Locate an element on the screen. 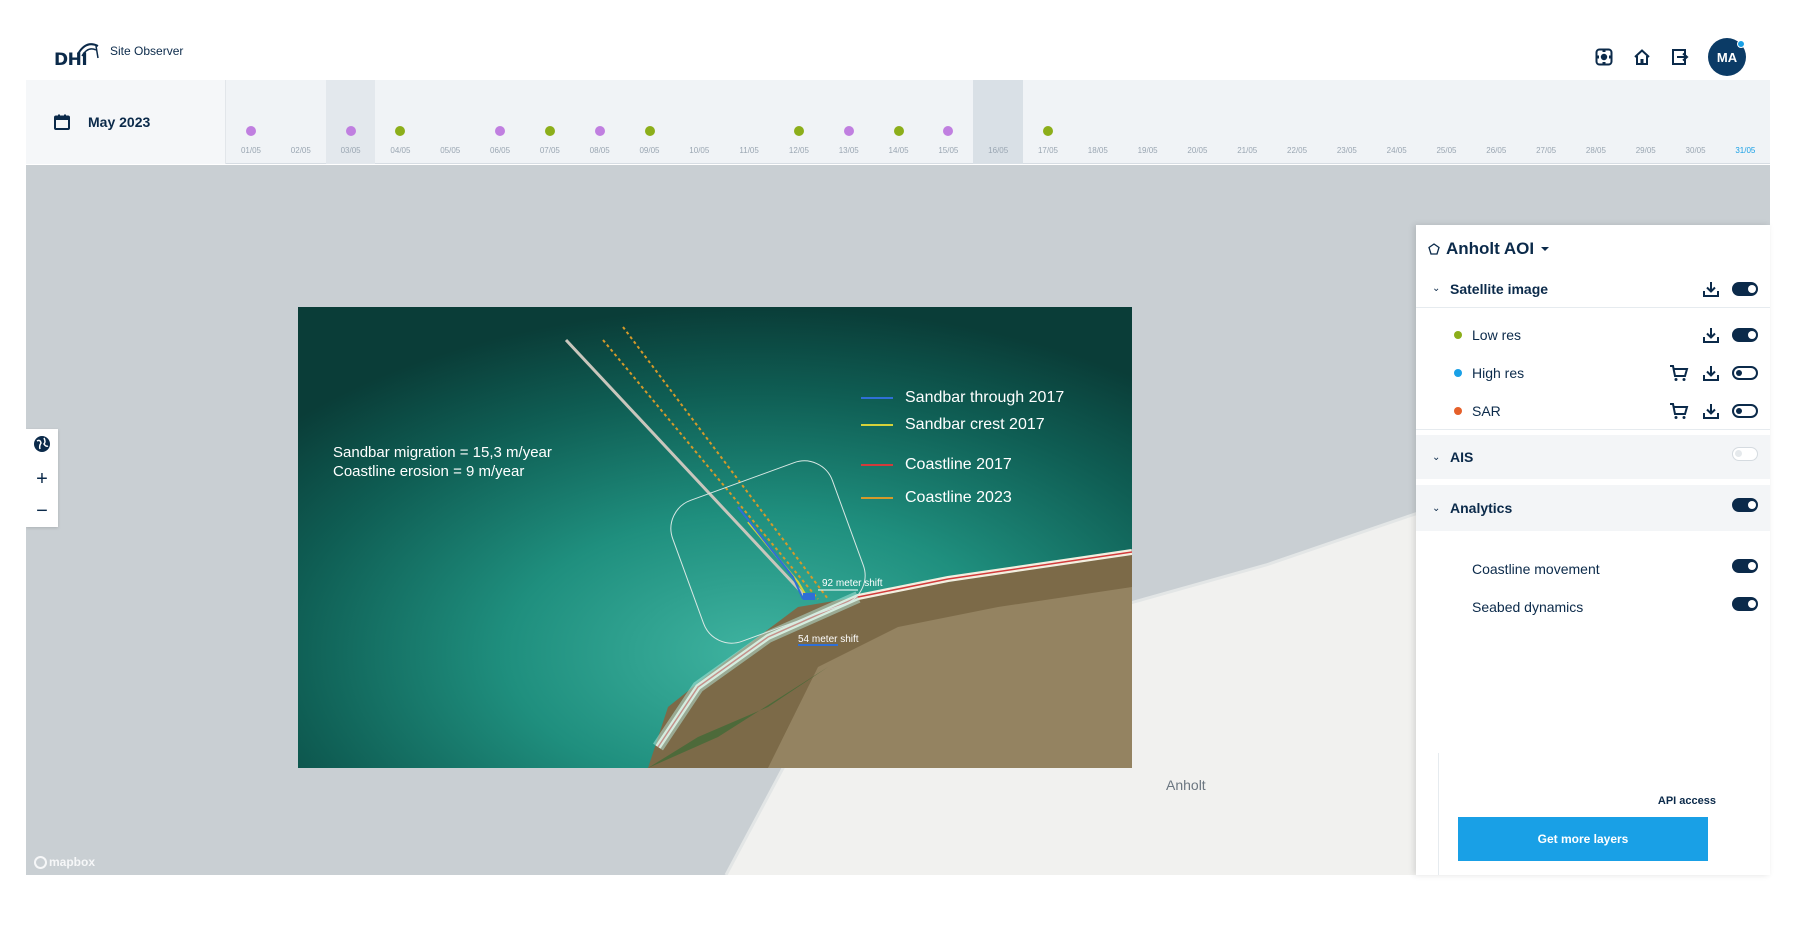 The width and height of the screenshot is (1796, 930). annotation-line-1: Sandbar migration = 15,3 m/year is located at coordinates (442, 452).